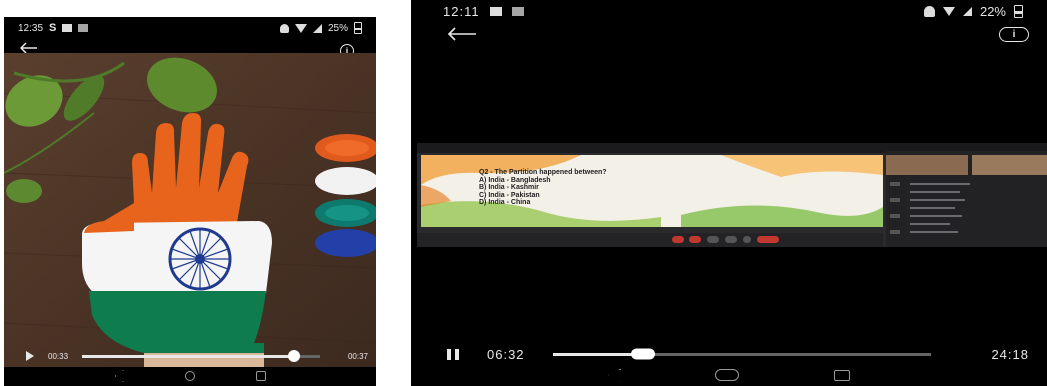 This screenshot has height=386, width=1047. What do you see at coordinates (731, 239) in the screenshot?
I see `present-button` at bounding box center [731, 239].